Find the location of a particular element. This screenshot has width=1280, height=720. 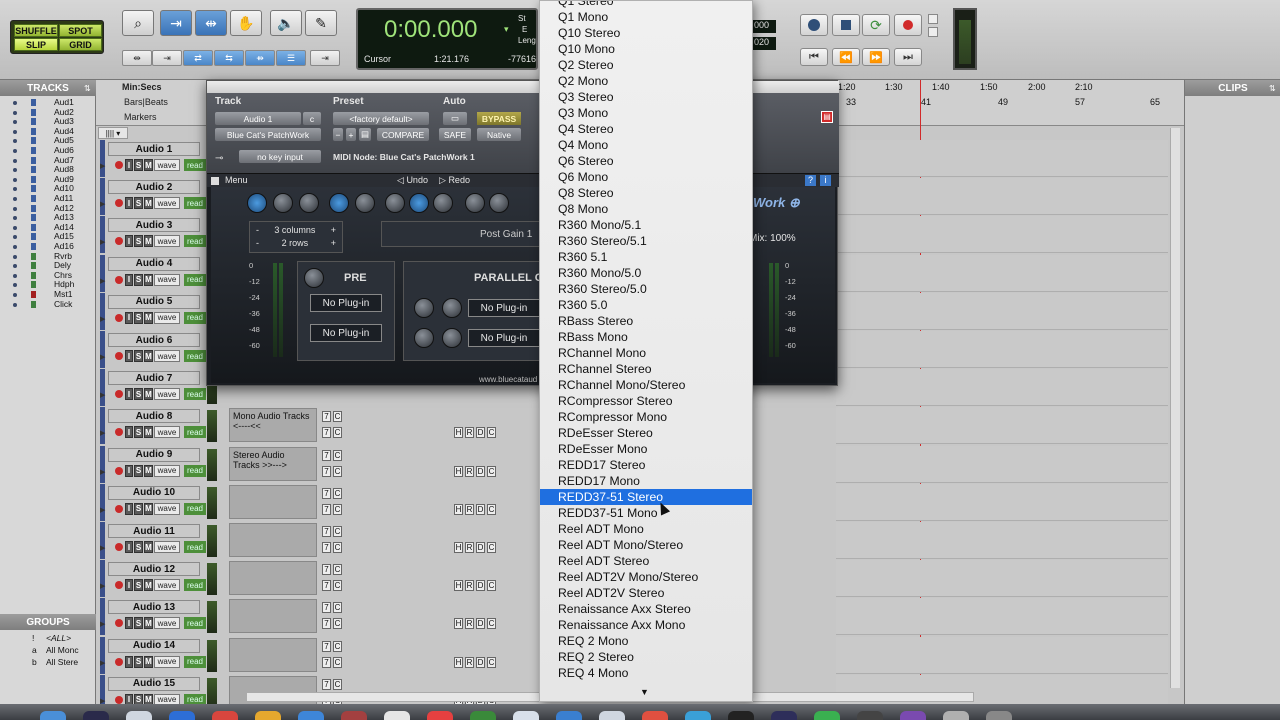

tracklist-item: Aud7 is located at coordinates (48, 160).